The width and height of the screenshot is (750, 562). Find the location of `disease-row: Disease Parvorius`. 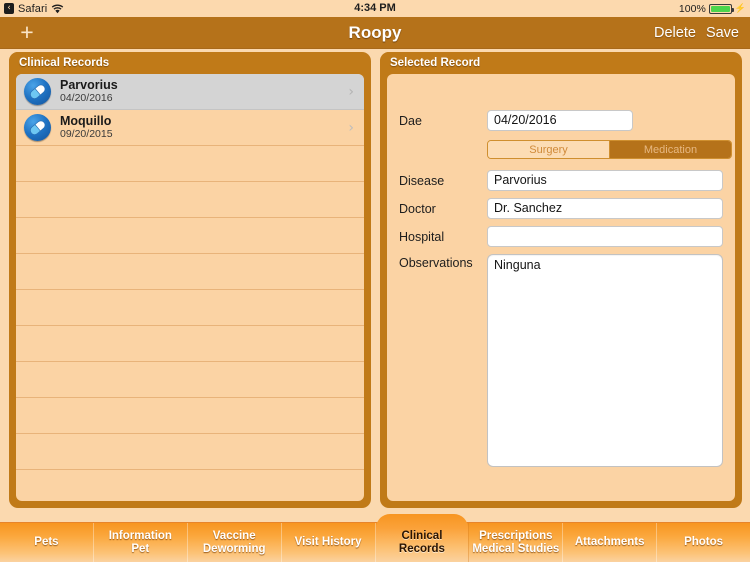

disease-row: Disease Parvorius is located at coordinates (561, 180).